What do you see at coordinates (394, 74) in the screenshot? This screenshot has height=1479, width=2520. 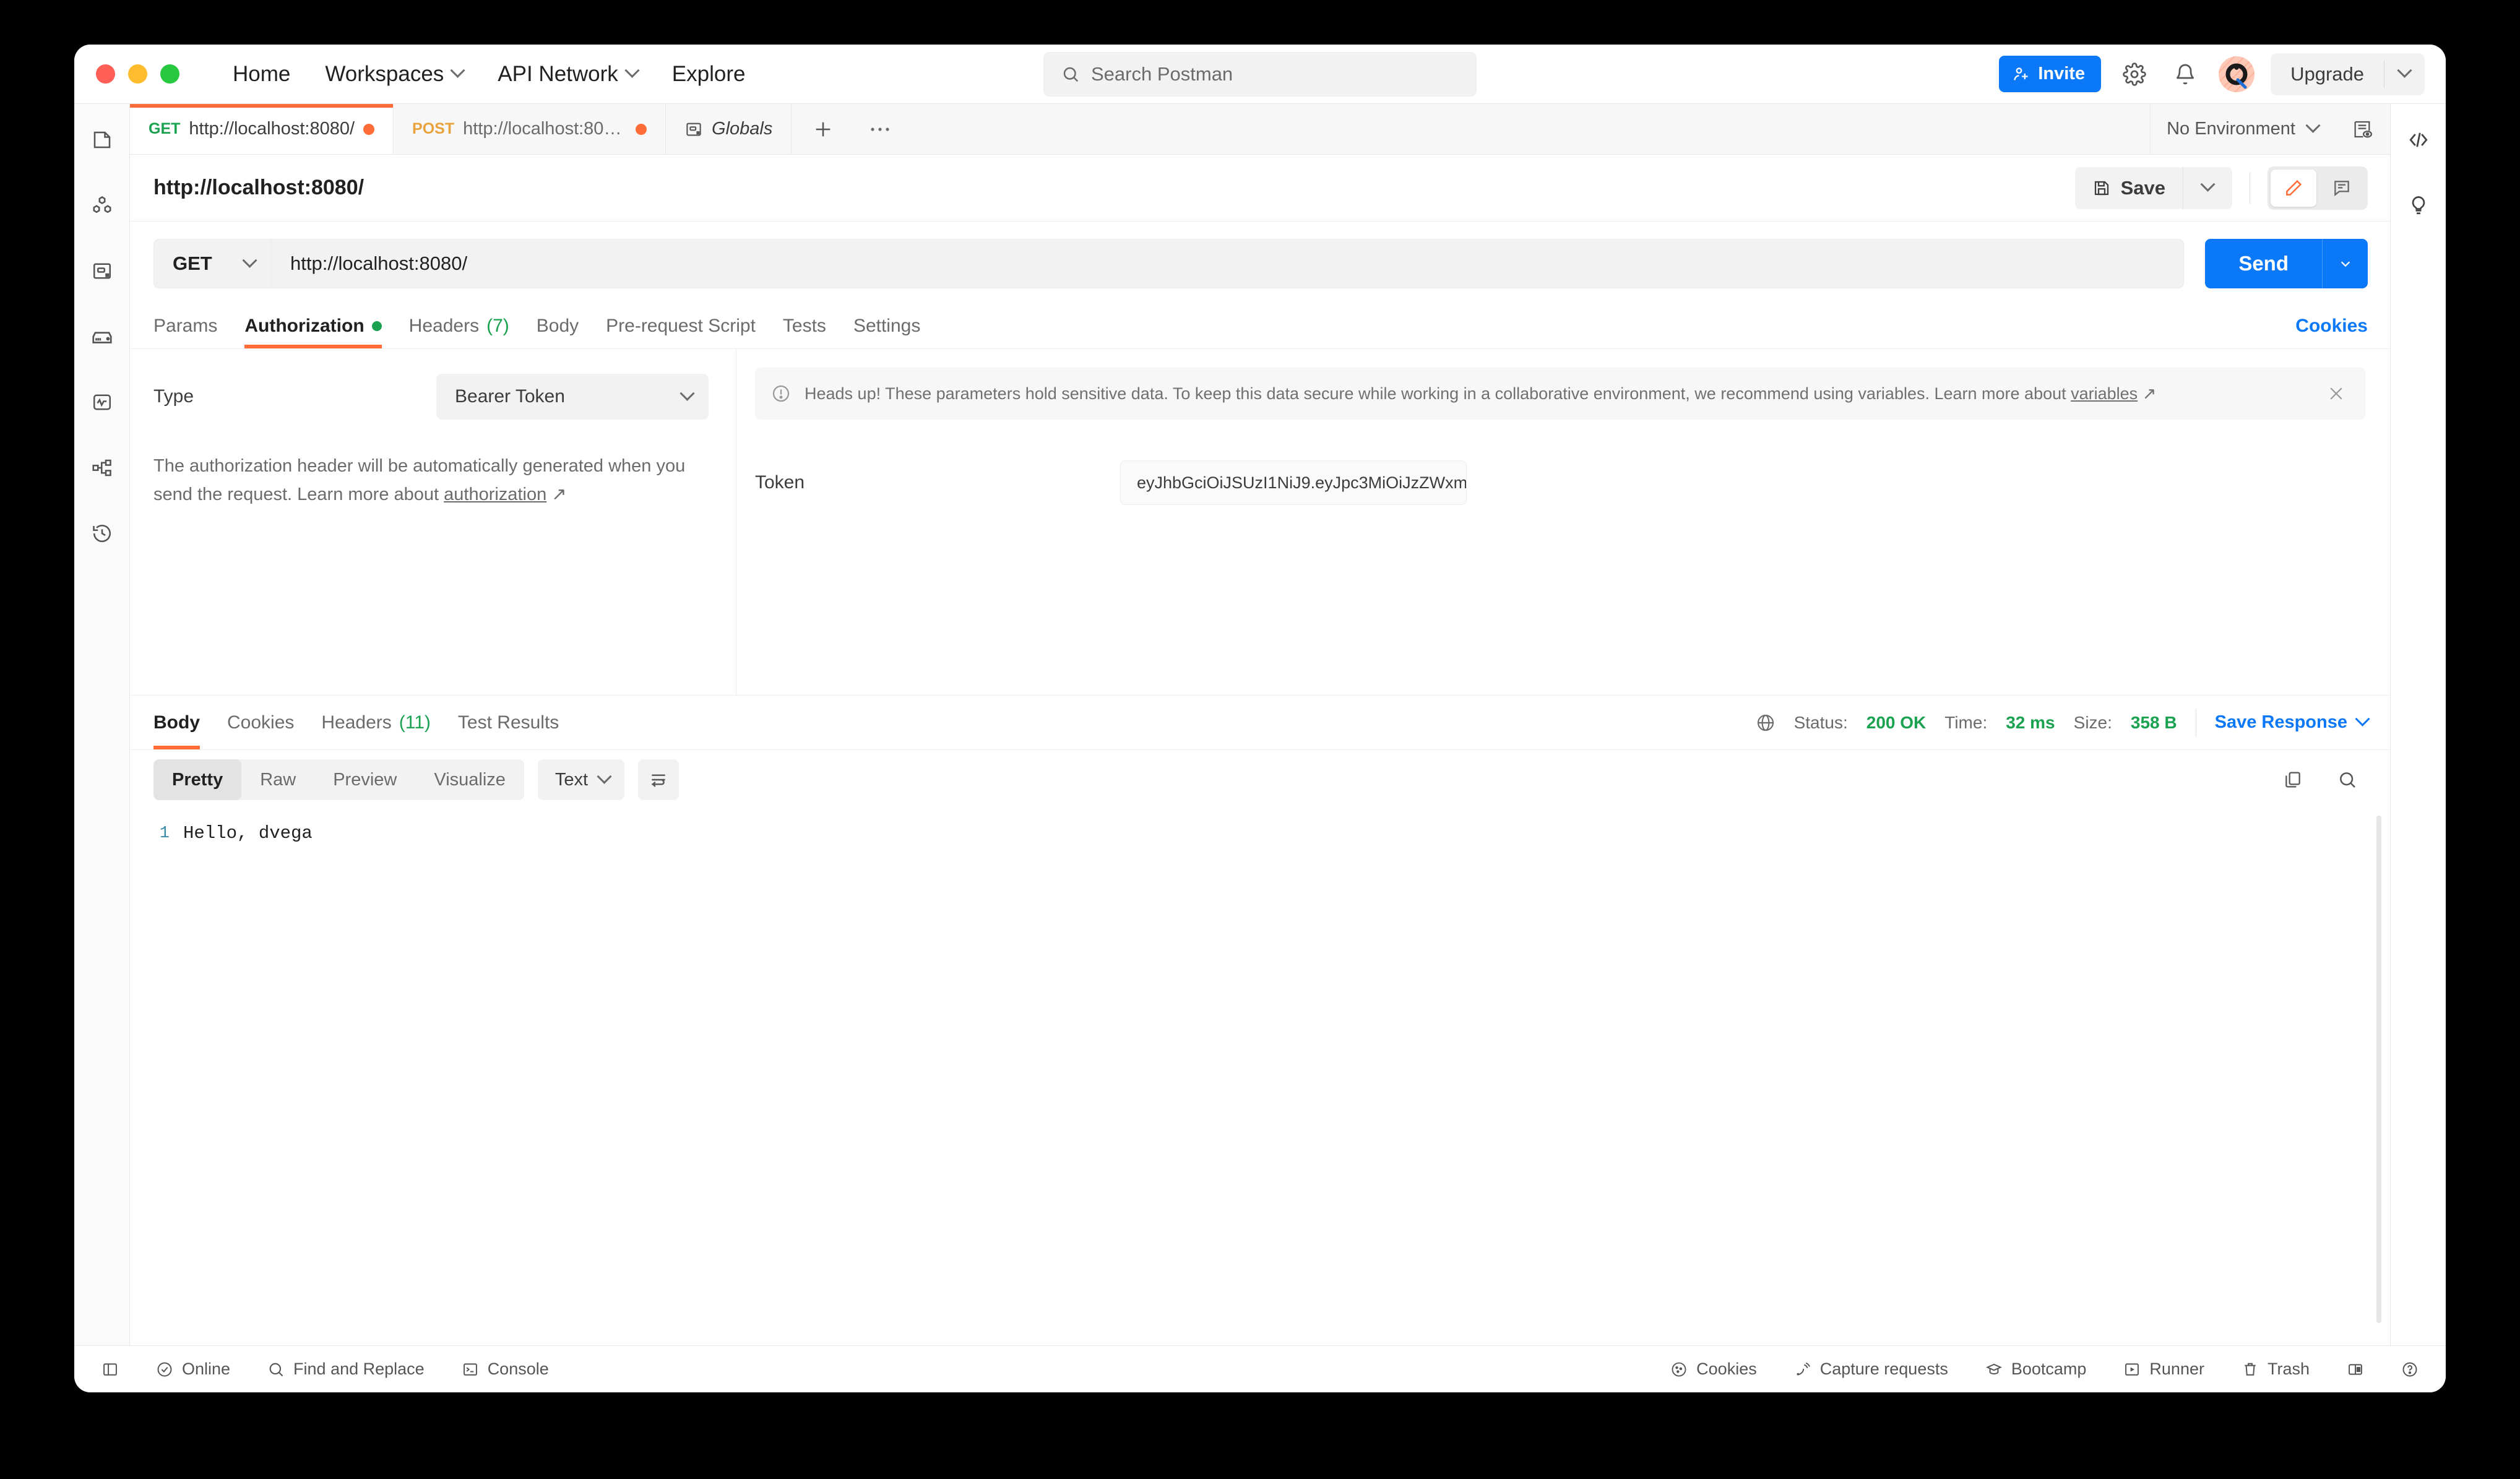 I see `nav-item-workspaces: Workspaces` at bounding box center [394, 74].